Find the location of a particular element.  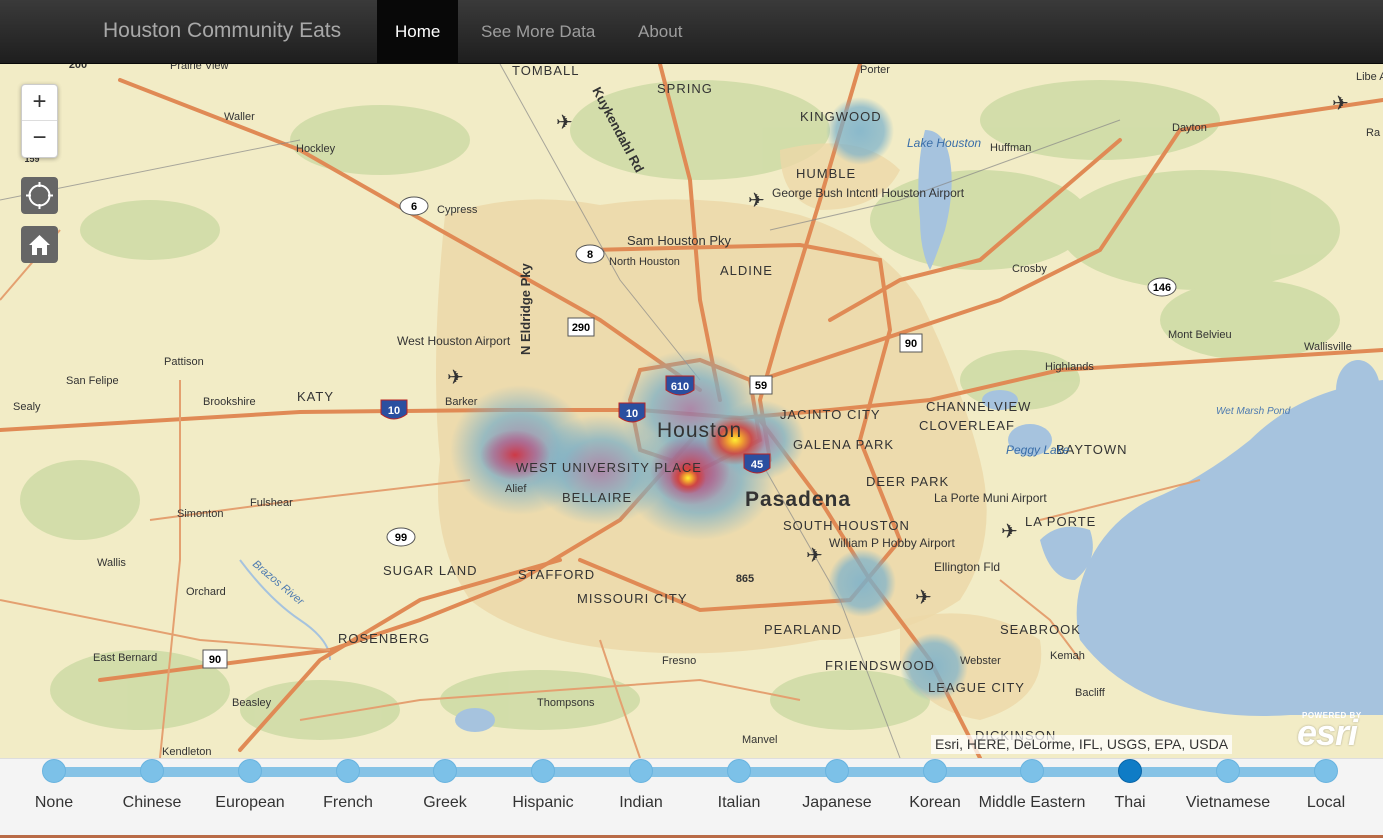

esri-logo: esri is located at coordinates (1327, 733).